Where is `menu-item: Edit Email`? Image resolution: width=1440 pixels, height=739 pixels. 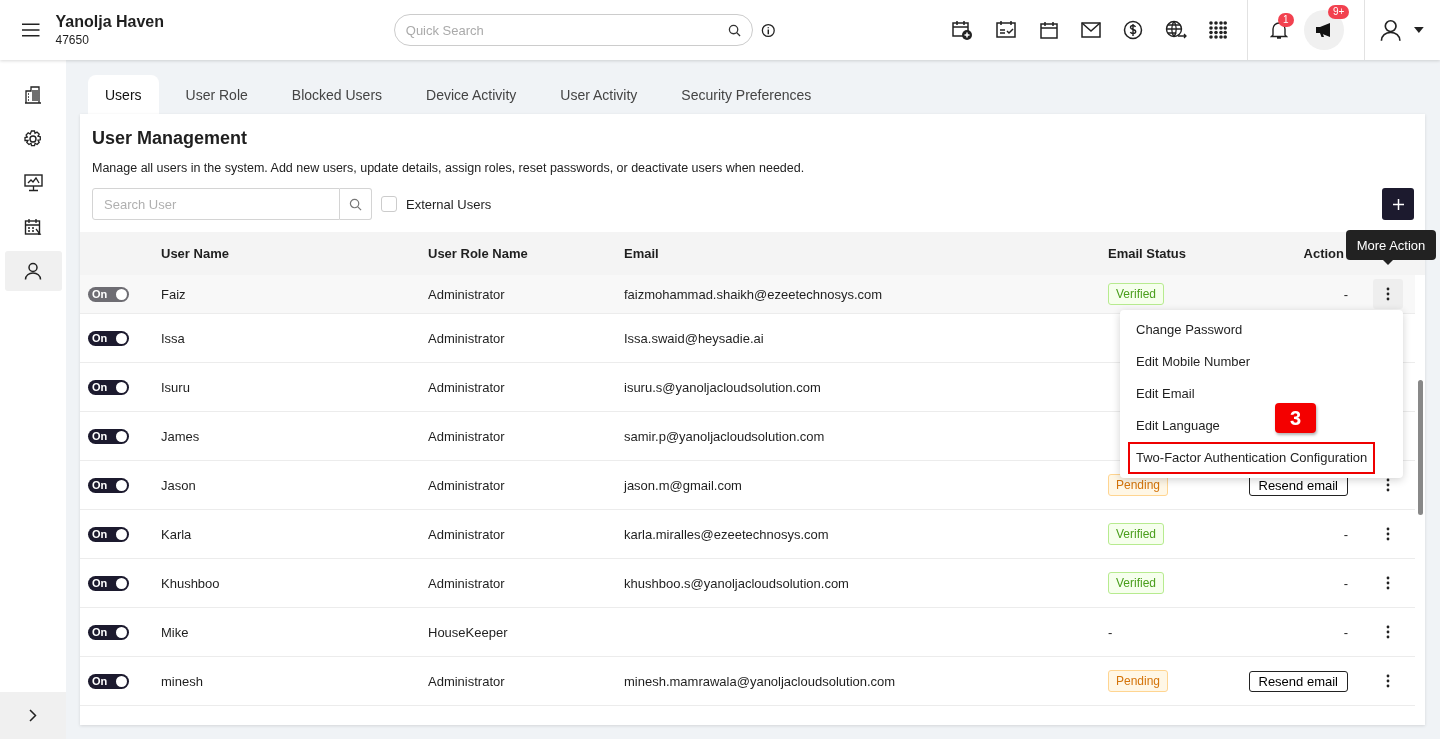
menu-item: Edit Email is located at coordinates (1165, 394).